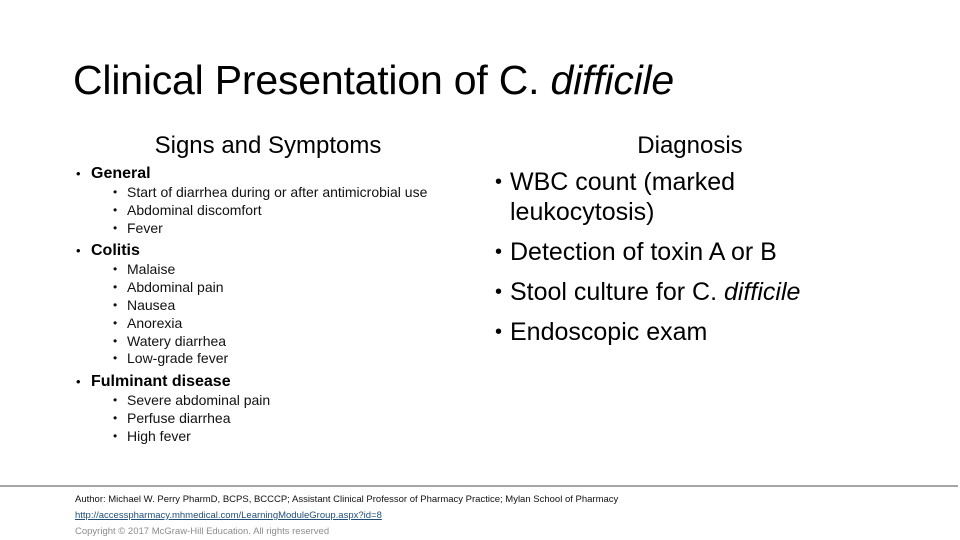 Image resolution: width=960 pixels, height=540 pixels. Describe the element at coordinates (276, 401) in the screenshot. I see `list-item: • Severe abdominal pain` at that location.